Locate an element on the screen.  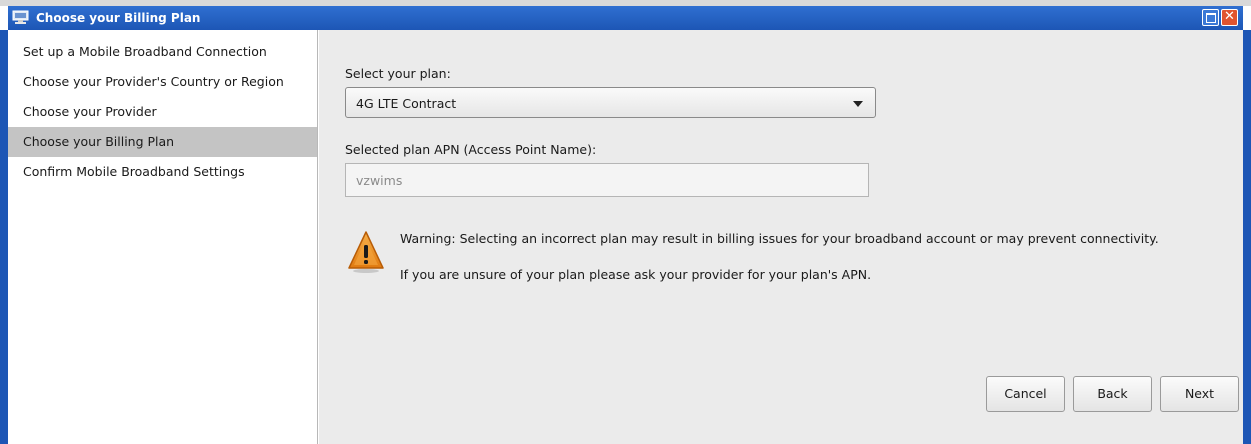
step-label: Choose your Provider is located at coordinates (90, 111).